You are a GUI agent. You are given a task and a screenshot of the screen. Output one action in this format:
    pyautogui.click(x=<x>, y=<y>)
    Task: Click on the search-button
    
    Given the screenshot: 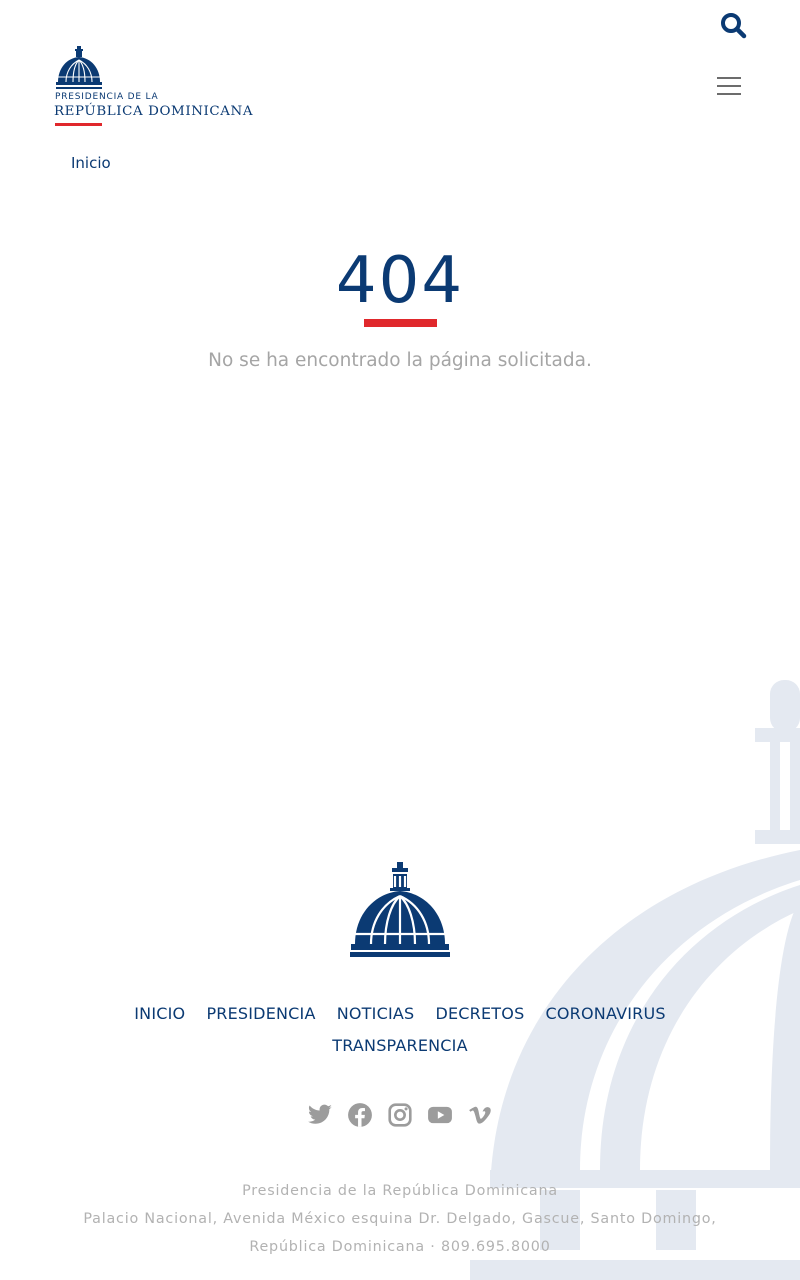 What is the action you would take?
    pyautogui.click(x=733, y=25)
    